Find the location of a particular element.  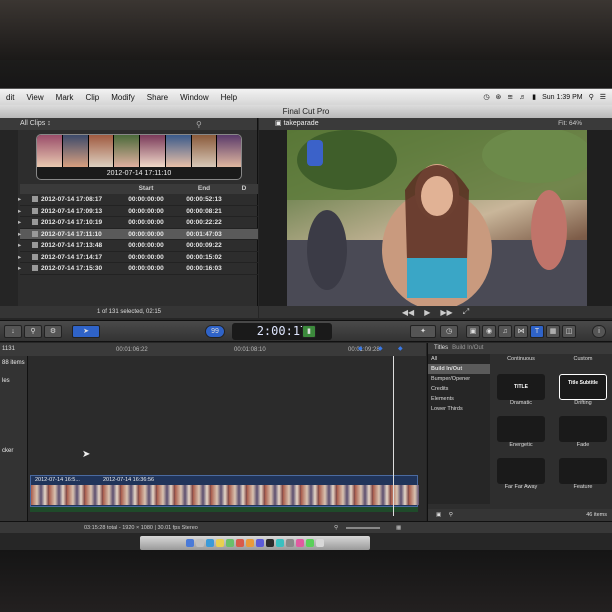

category-build-in-out: Build In/Out is located at coordinates (459, 369).